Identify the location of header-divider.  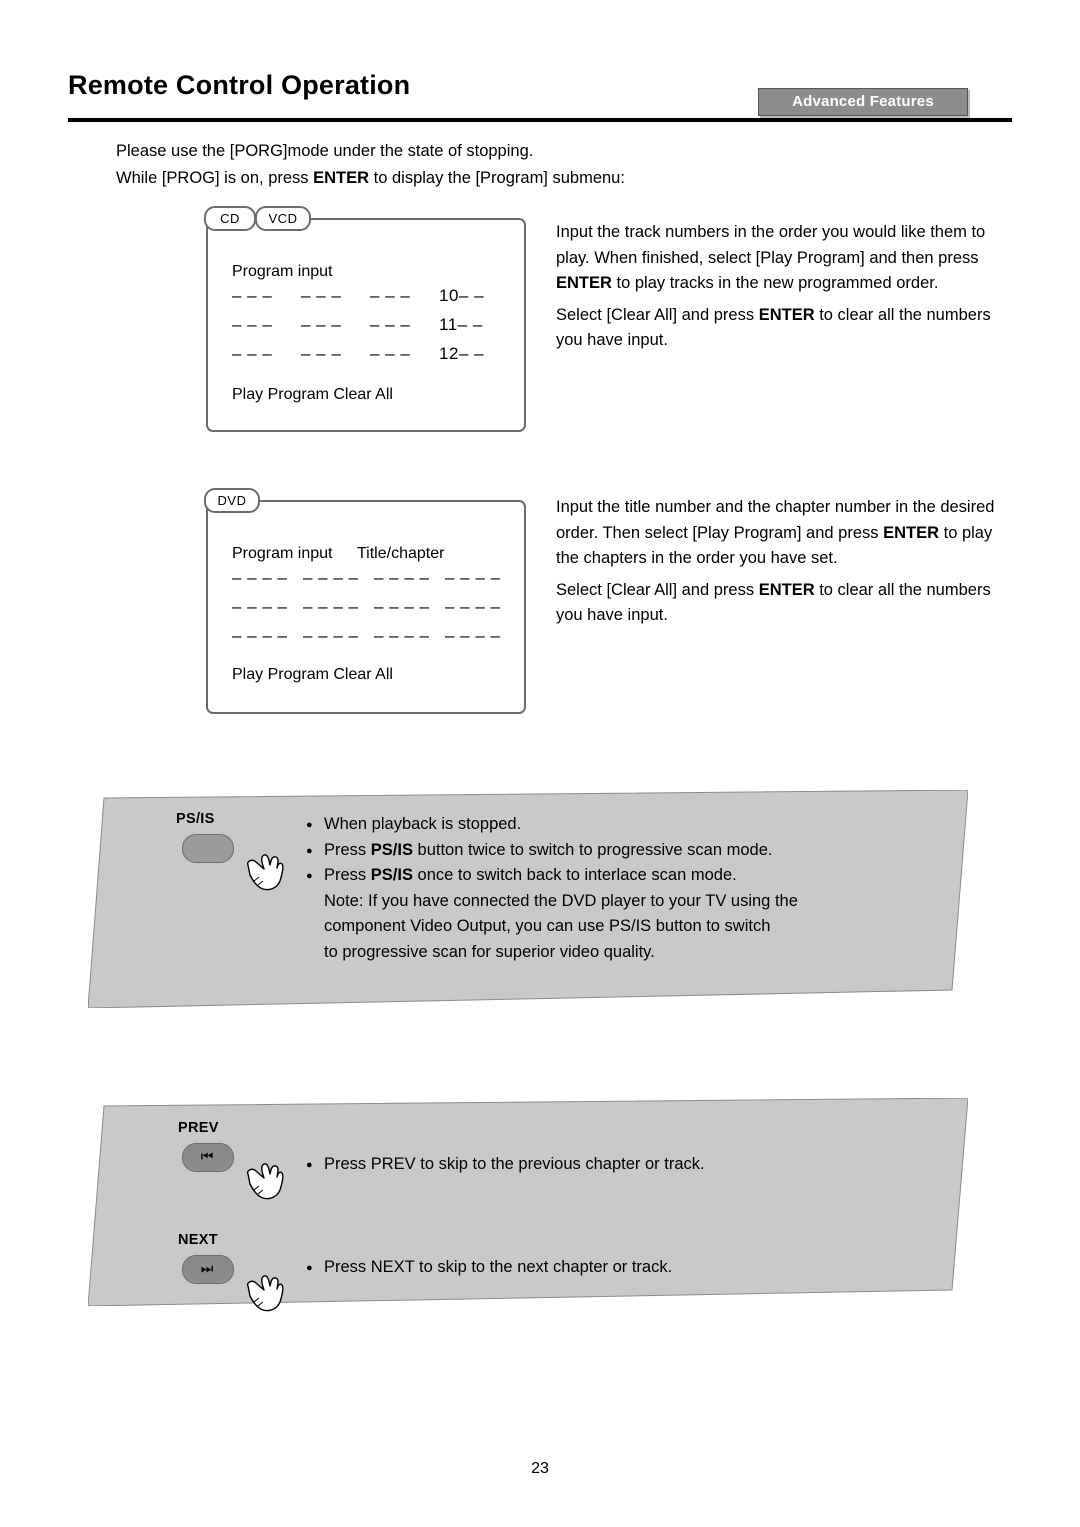
(540, 120).